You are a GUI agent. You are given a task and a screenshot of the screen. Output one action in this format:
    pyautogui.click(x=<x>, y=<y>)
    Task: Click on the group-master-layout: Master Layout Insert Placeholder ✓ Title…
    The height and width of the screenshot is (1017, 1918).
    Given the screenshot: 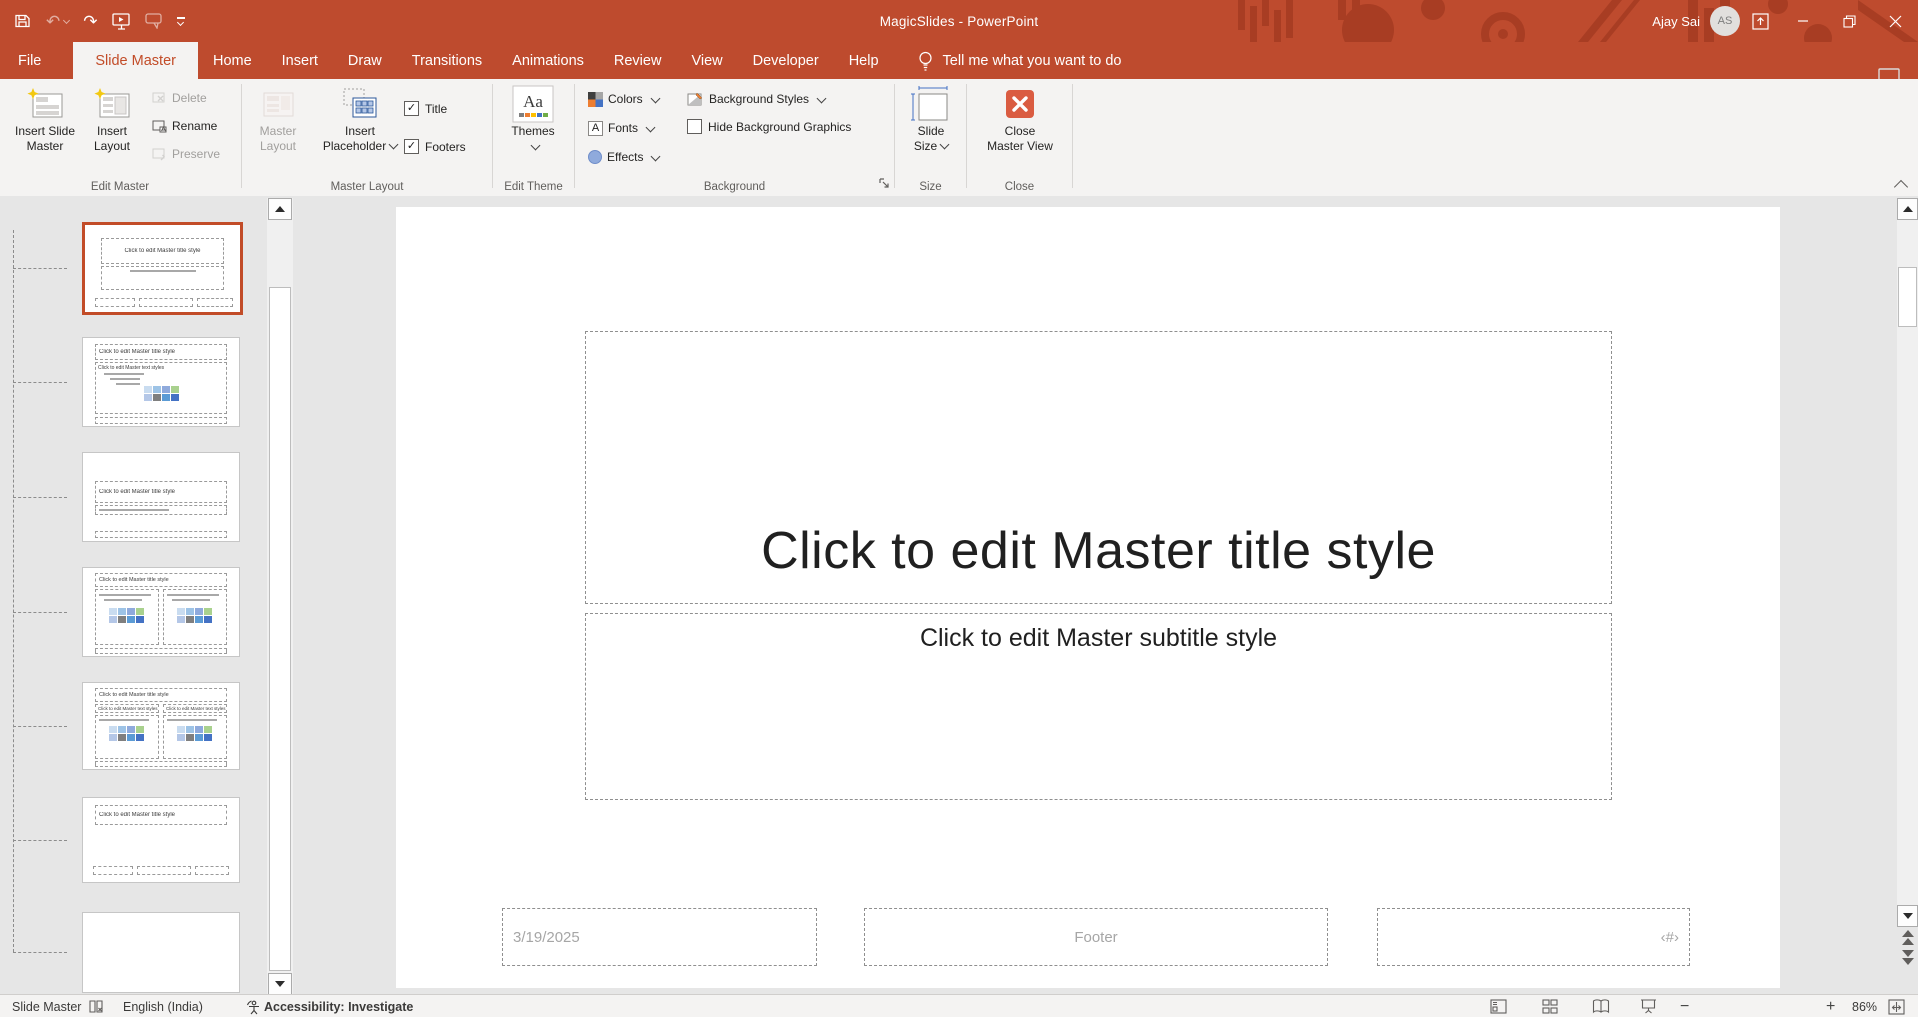 What is the action you would take?
    pyautogui.click(x=367, y=137)
    